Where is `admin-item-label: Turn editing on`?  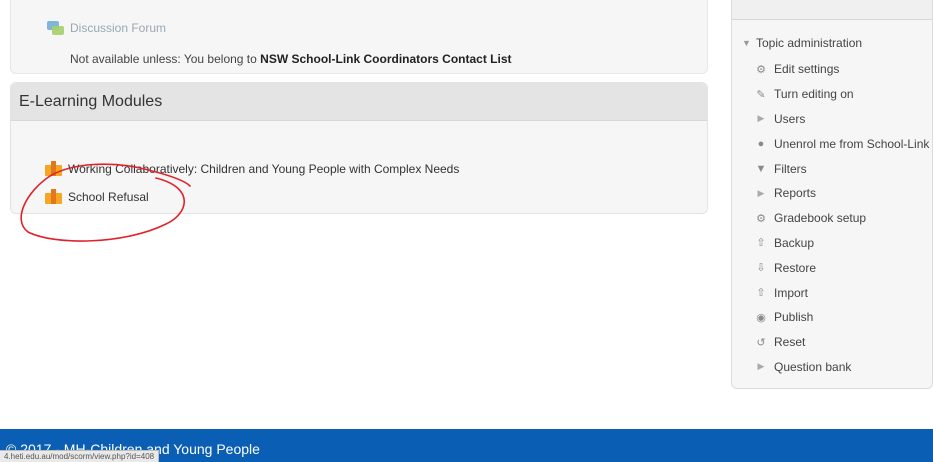 admin-item-label: Turn editing on is located at coordinates (814, 94).